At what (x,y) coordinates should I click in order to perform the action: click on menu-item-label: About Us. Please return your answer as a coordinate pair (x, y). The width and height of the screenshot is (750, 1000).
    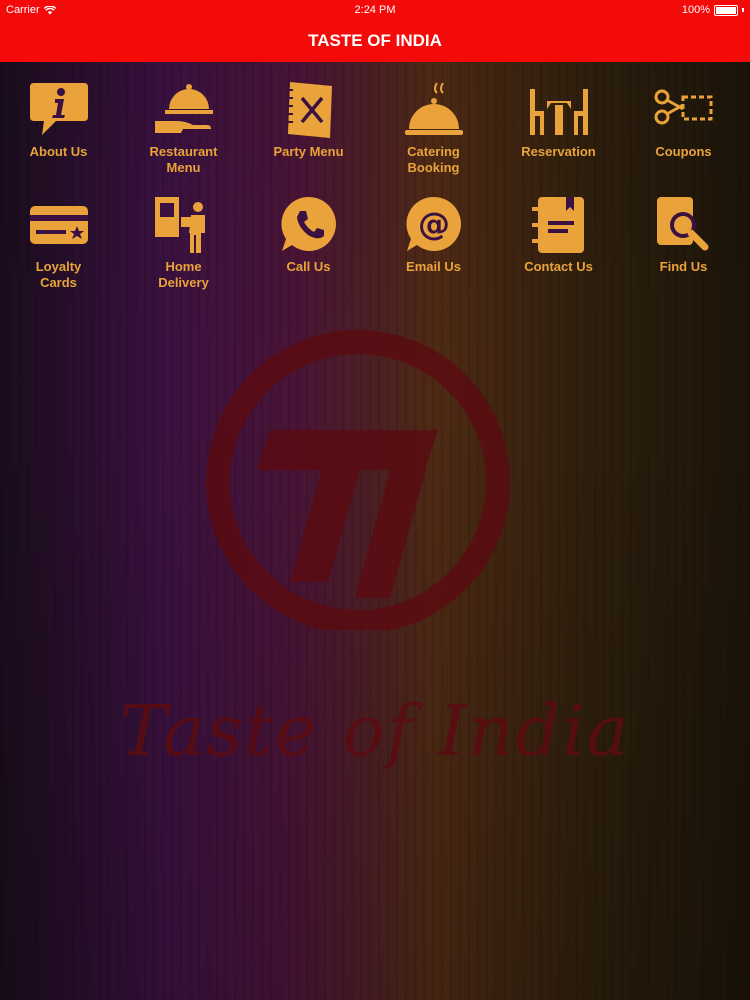
    Looking at the image, I should click on (58, 151).